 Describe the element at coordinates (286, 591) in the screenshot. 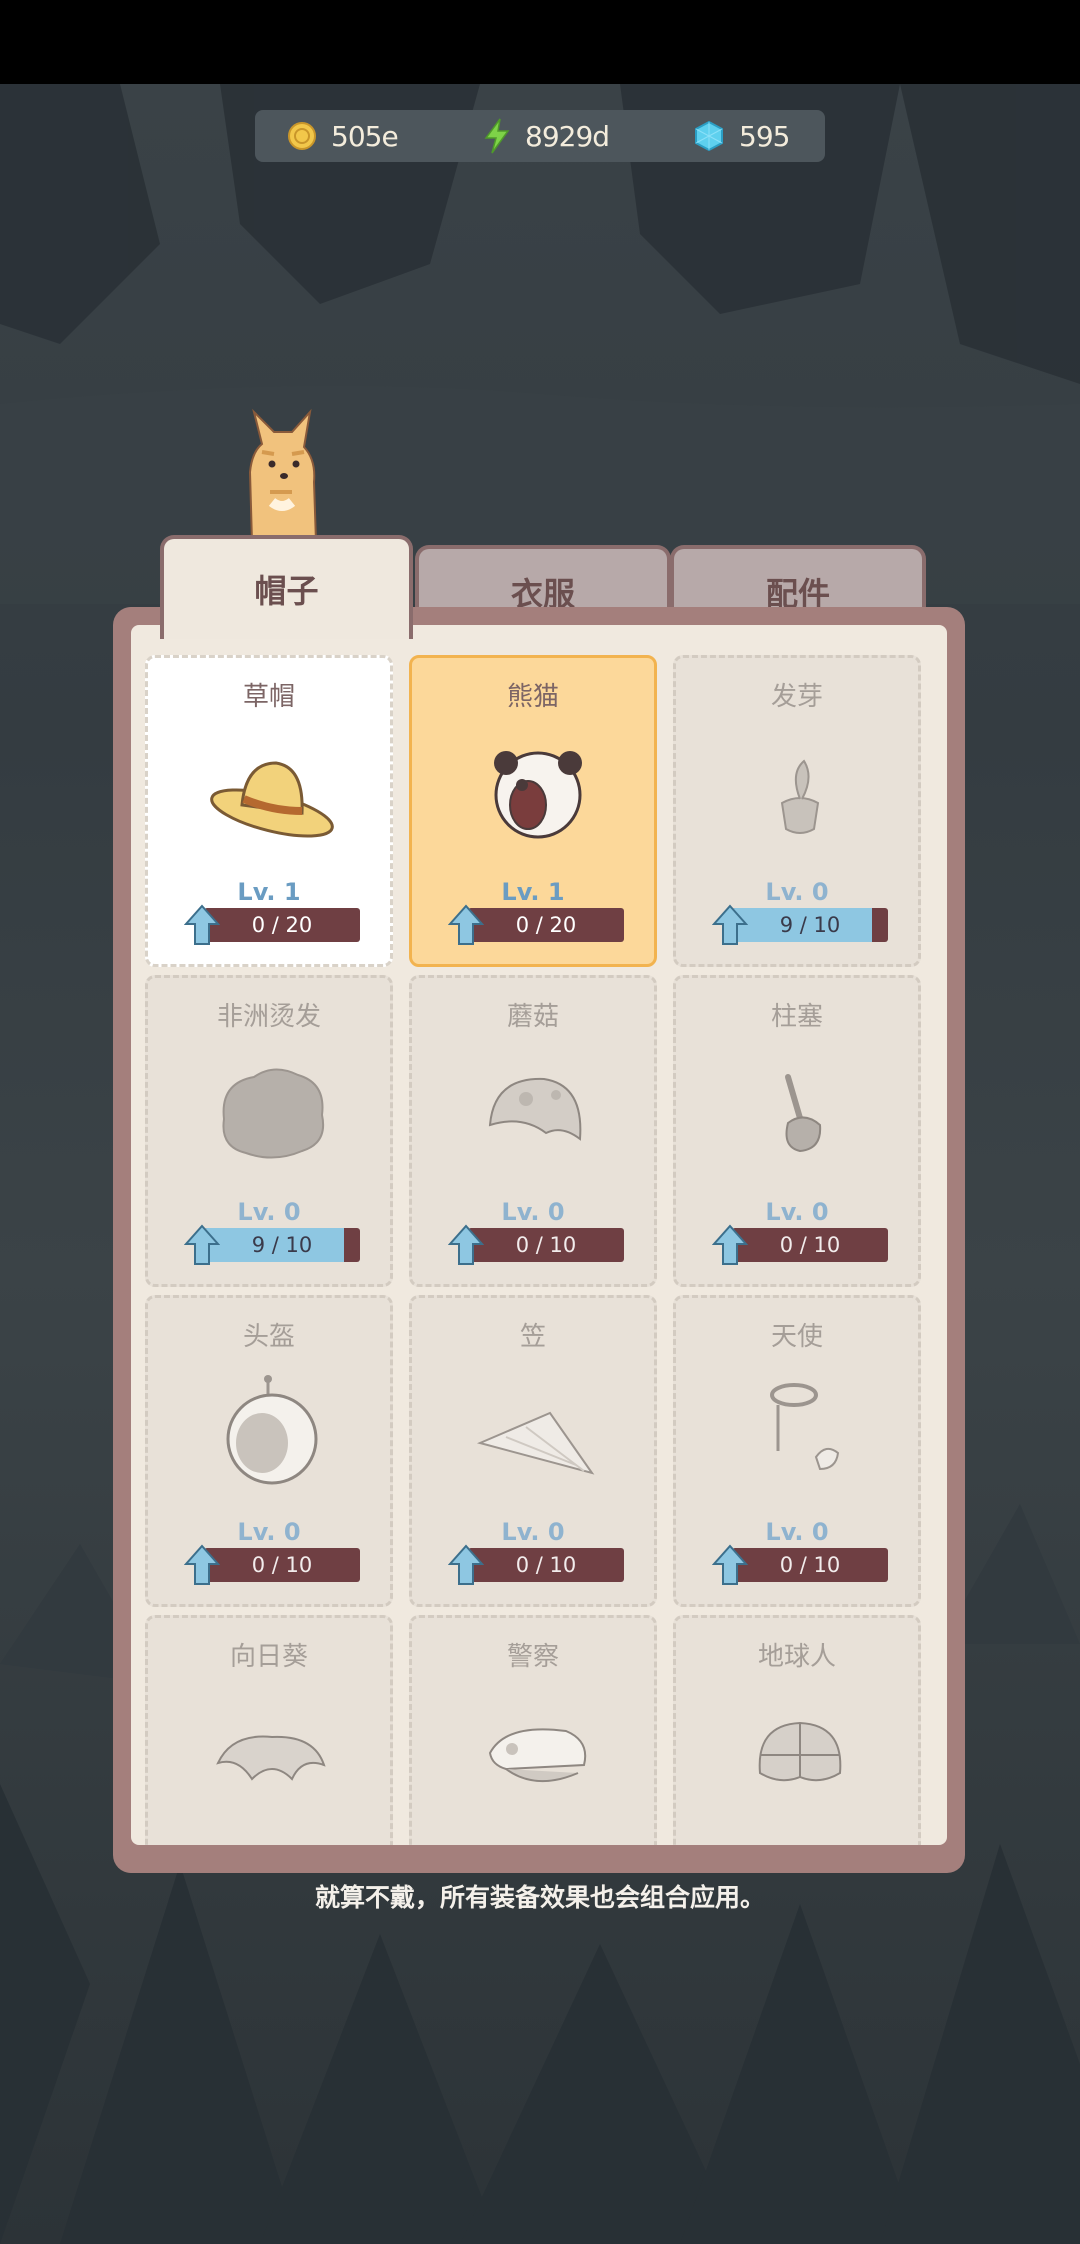

I see `tab-hats-label: 帽子` at that location.